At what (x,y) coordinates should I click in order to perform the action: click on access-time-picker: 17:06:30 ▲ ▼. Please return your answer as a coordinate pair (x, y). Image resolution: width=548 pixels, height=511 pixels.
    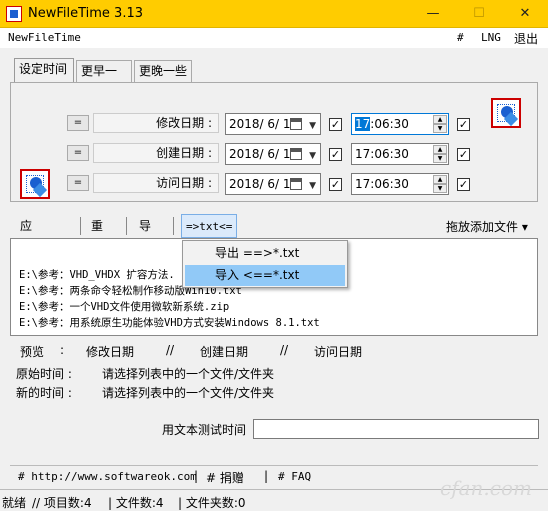
    Looking at the image, I should click on (400, 184).